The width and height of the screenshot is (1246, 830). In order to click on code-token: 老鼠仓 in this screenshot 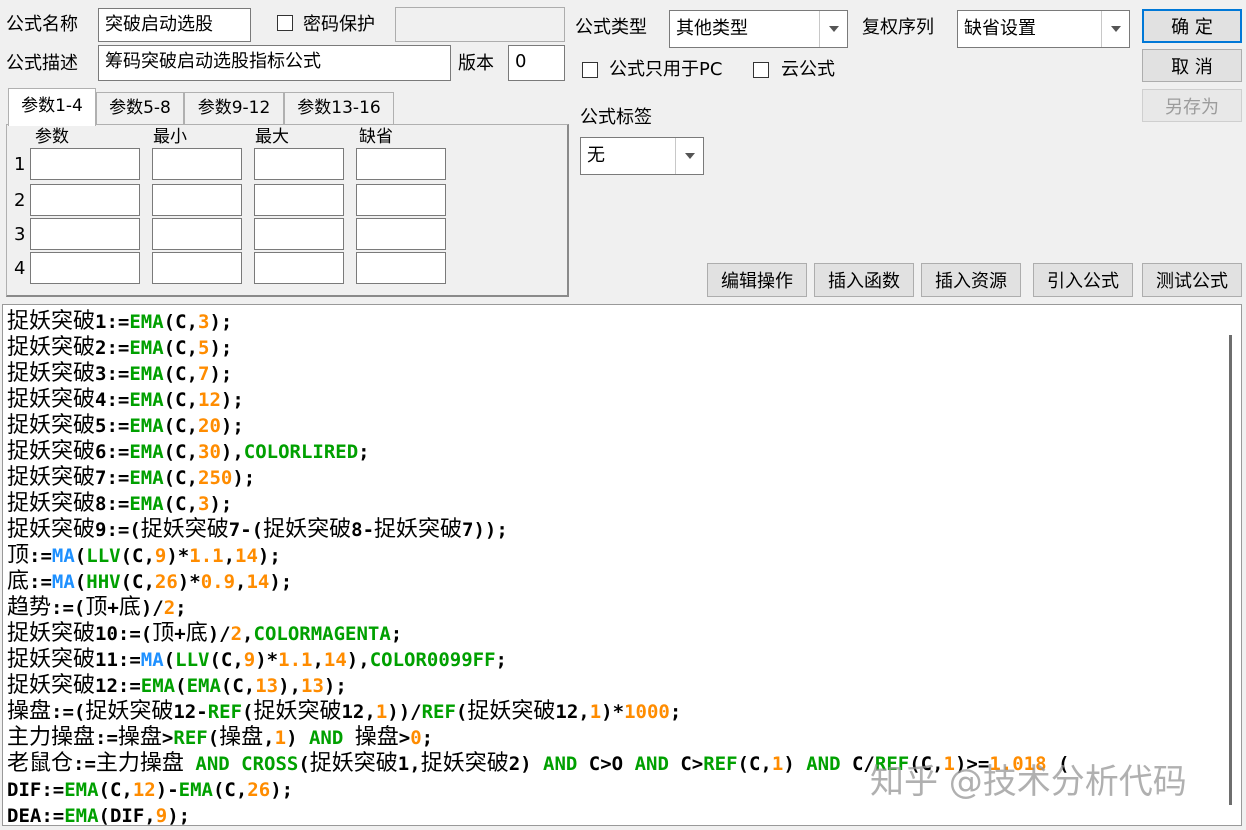, I will do `click(40, 763)`.